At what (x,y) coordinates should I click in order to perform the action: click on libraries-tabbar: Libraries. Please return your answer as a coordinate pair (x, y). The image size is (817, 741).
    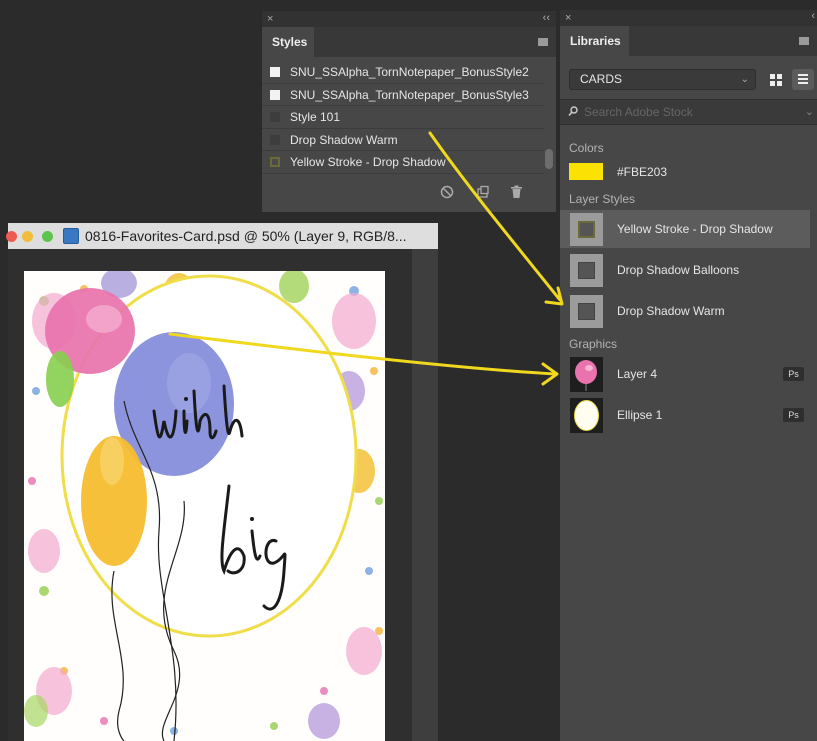
    Looking at the image, I should click on (688, 41).